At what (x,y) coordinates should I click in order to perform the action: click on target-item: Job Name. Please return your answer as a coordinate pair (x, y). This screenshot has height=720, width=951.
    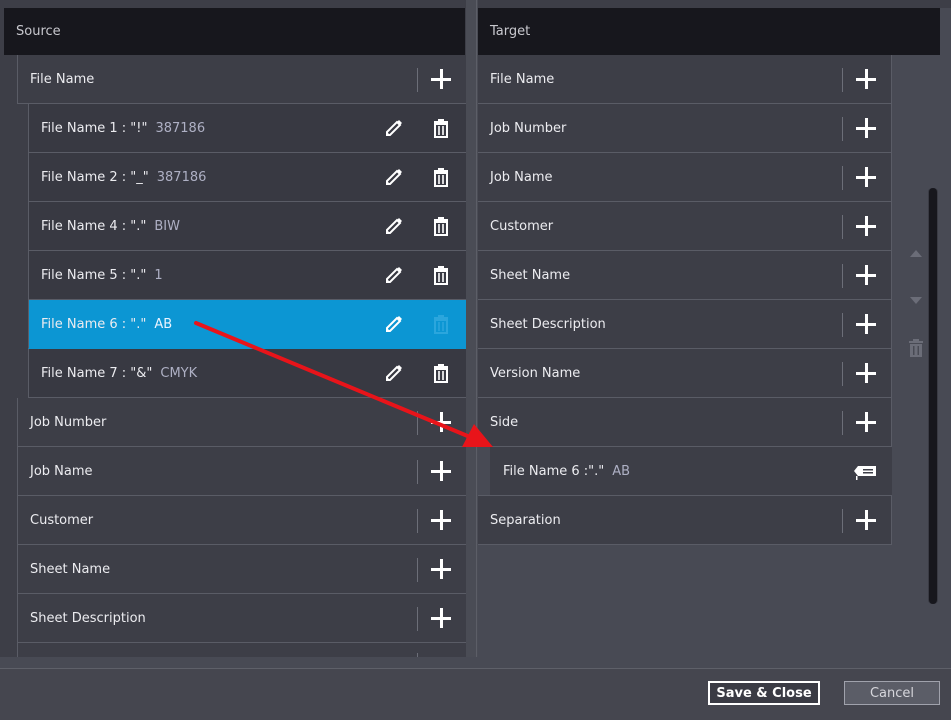
    Looking at the image, I should click on (685, 177).